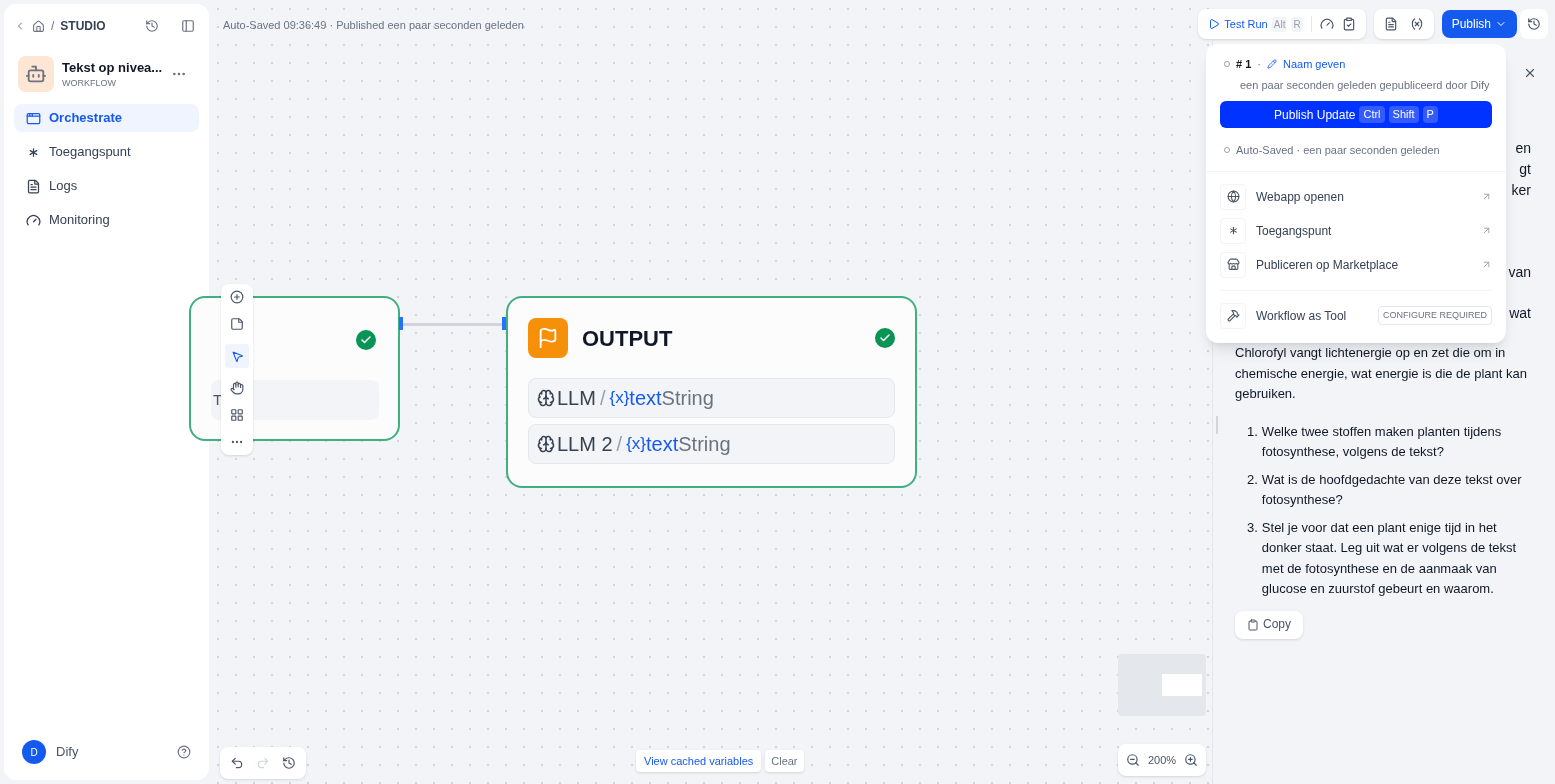 This screenshot has width=1555, height=784. Describe the element at coordinates (1348, 24) in the screenshot. I see `checklist-icon` at that location.